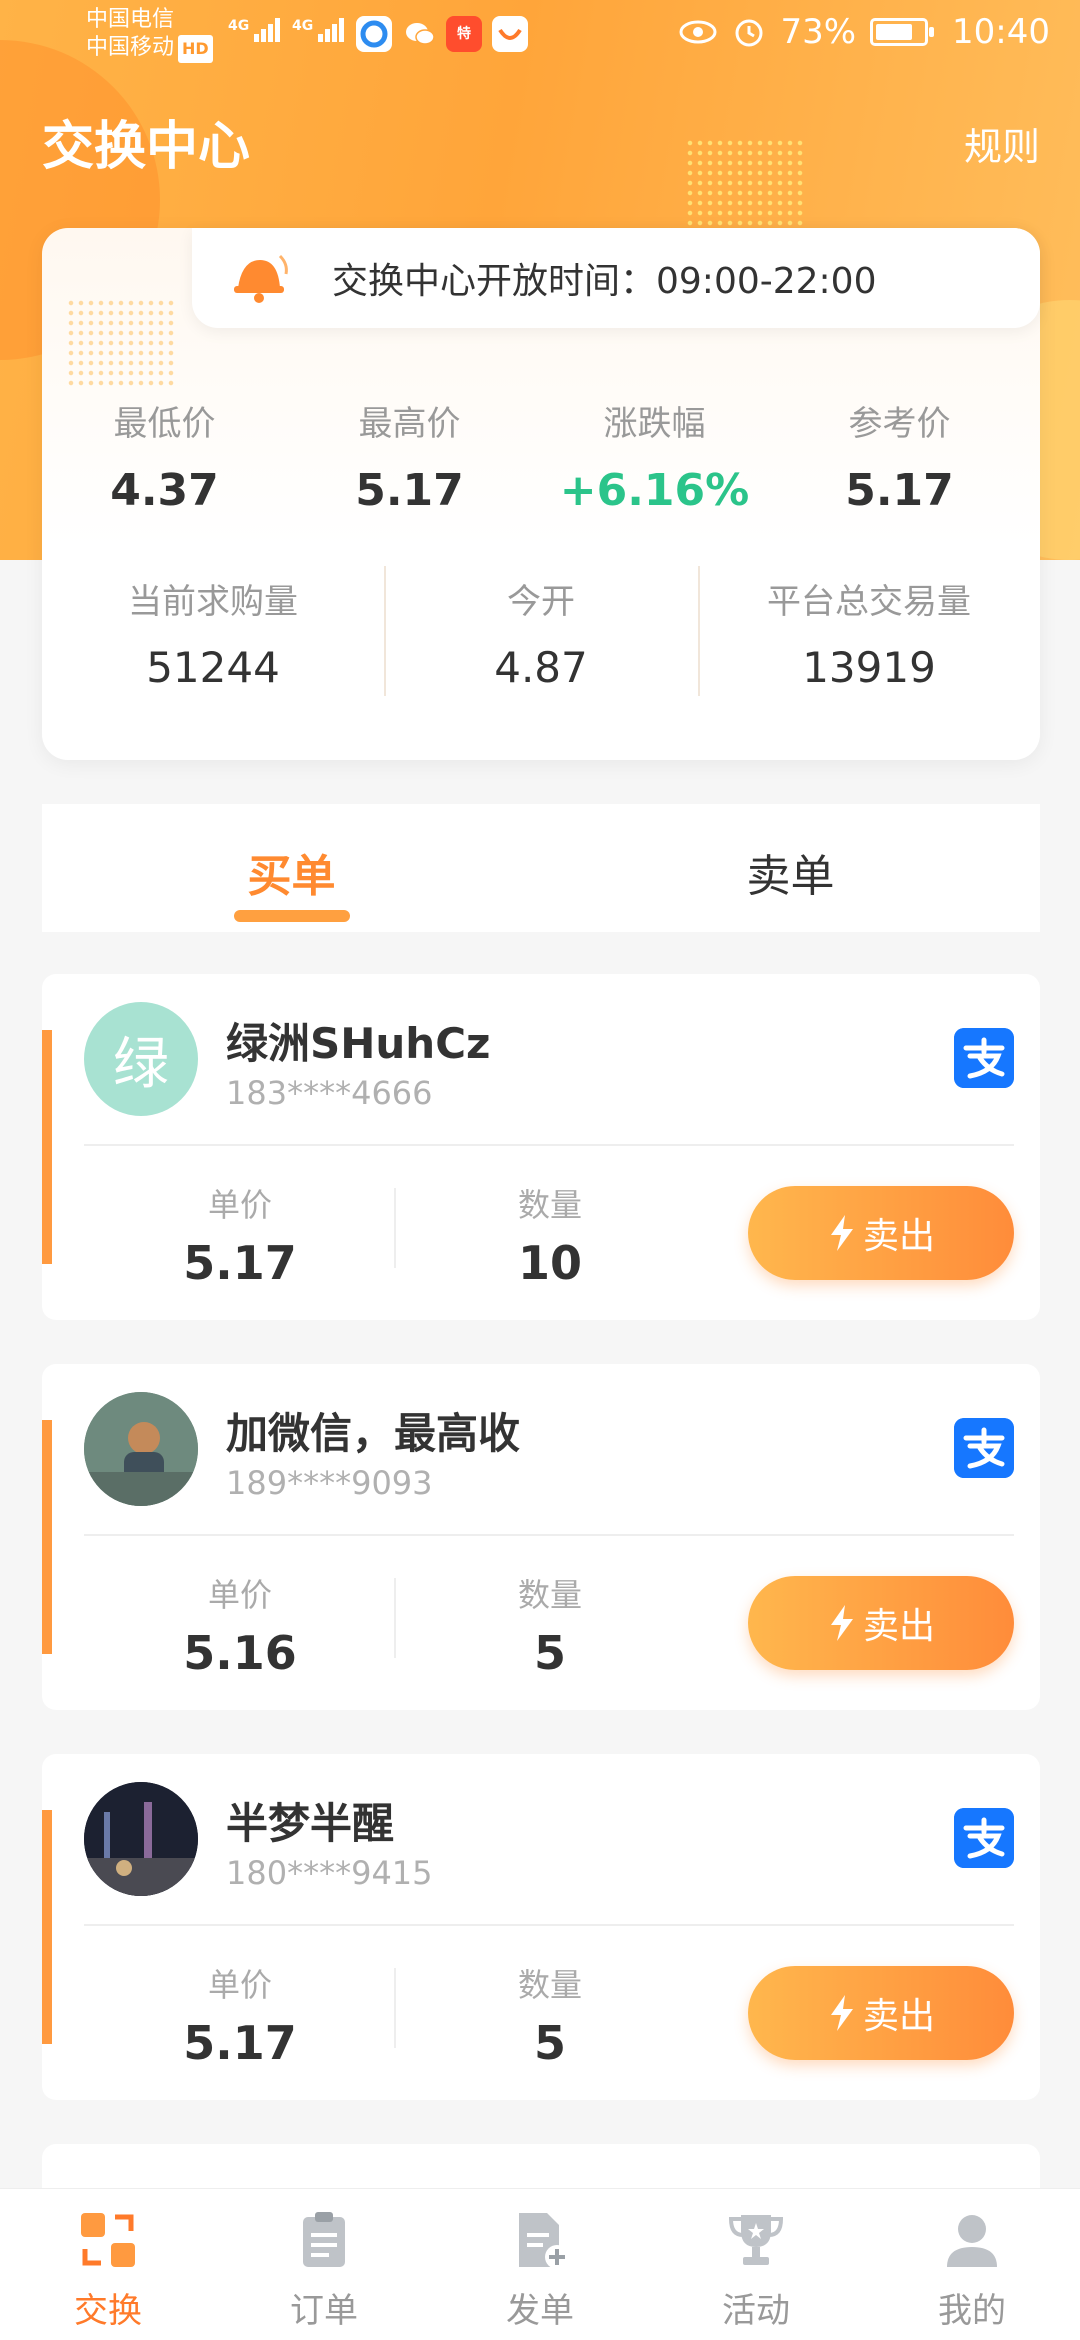  Describe the element at coordinates (108, 2311) in the screenshot. I see `nav-label: 交换` at that location.